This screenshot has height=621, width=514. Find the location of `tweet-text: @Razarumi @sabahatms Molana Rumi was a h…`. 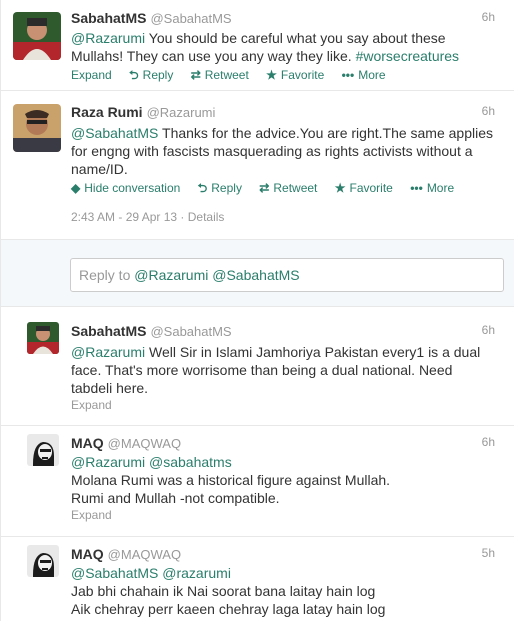

tweet-text: @Razarumi @sabahatms Molana Rumi was a h… is located at coordinates (231, 480).